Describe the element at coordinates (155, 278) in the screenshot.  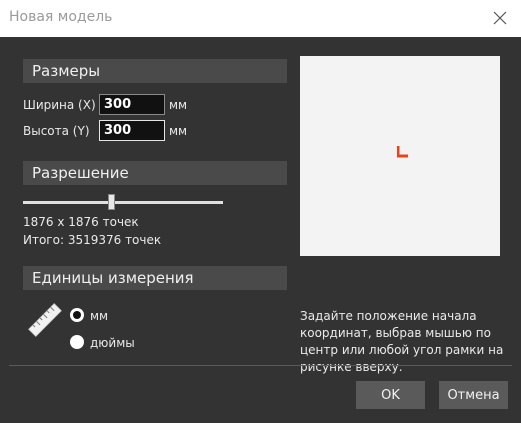
I see `units-section-header: Единицы измерения` at that location.